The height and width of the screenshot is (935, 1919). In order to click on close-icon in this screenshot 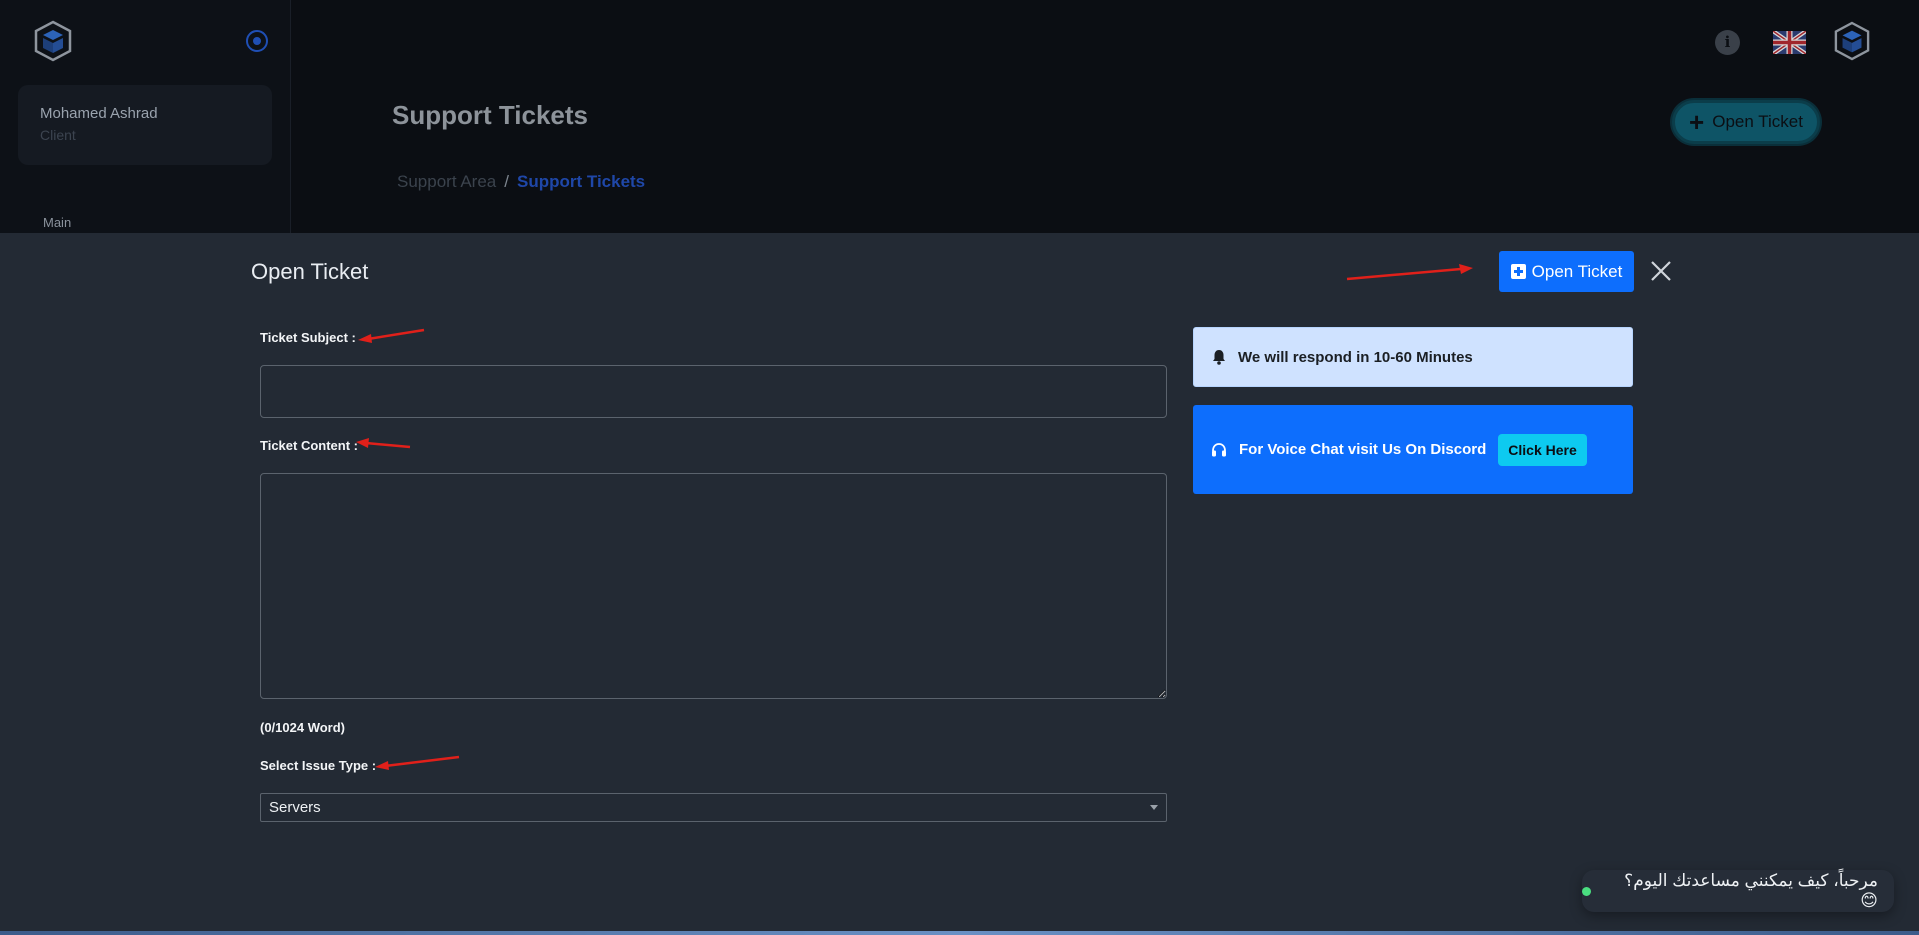, I will do `click(1661, 271)`.